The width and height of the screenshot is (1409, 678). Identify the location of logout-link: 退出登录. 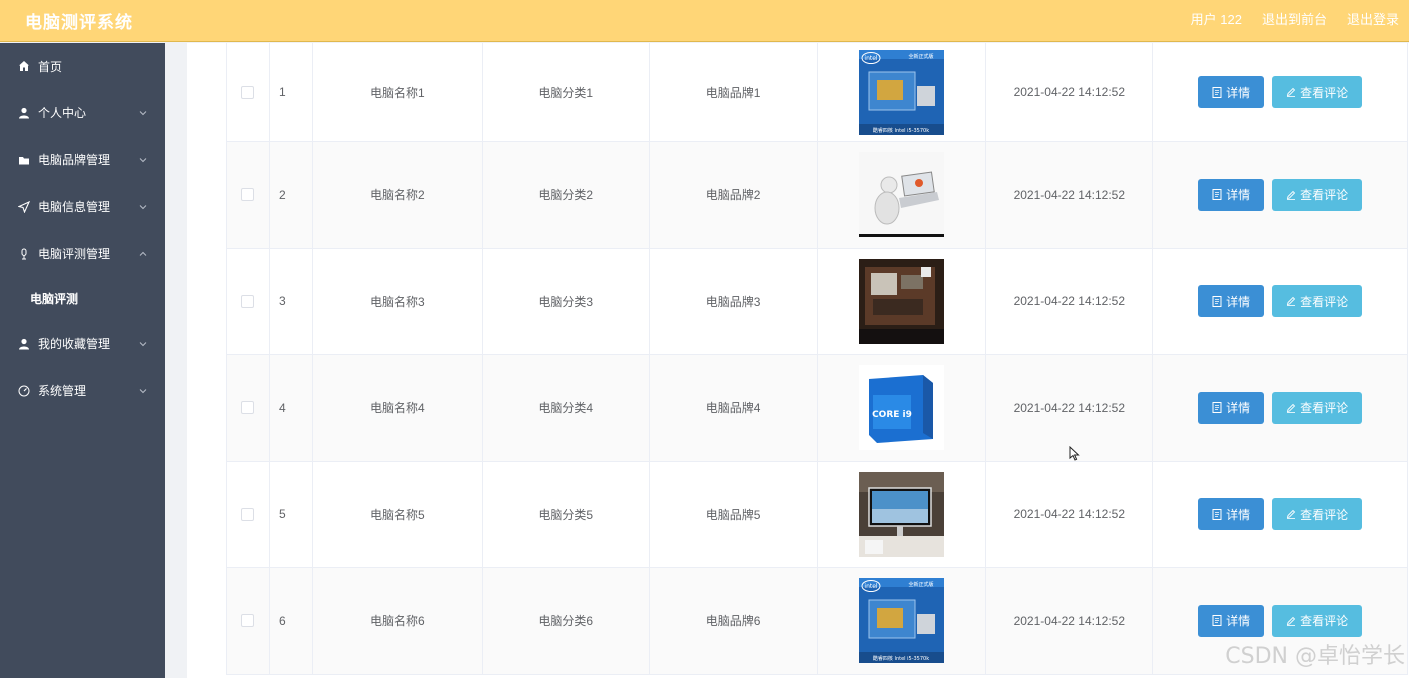
(1373, 18).